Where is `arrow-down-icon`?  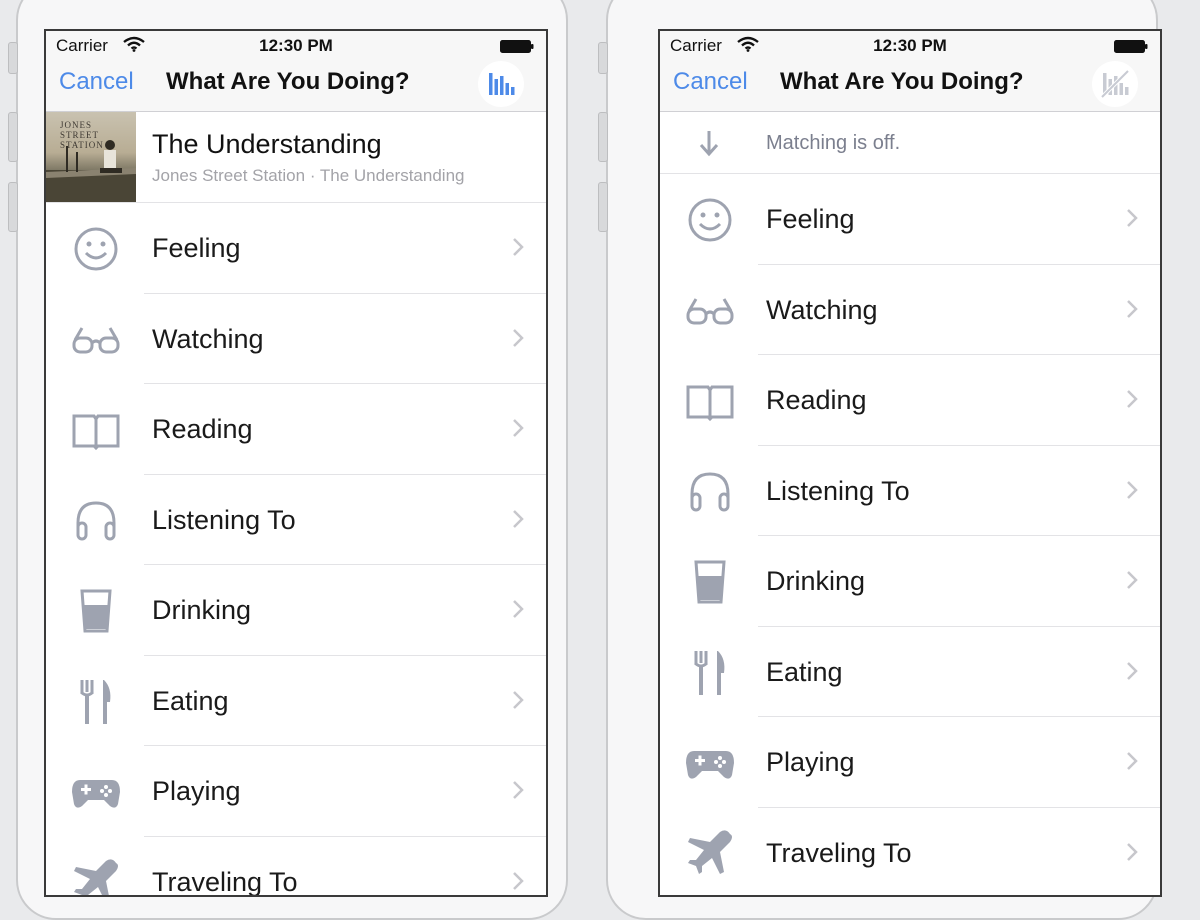 arrow-down-icon is located at coordinates (709, 144).